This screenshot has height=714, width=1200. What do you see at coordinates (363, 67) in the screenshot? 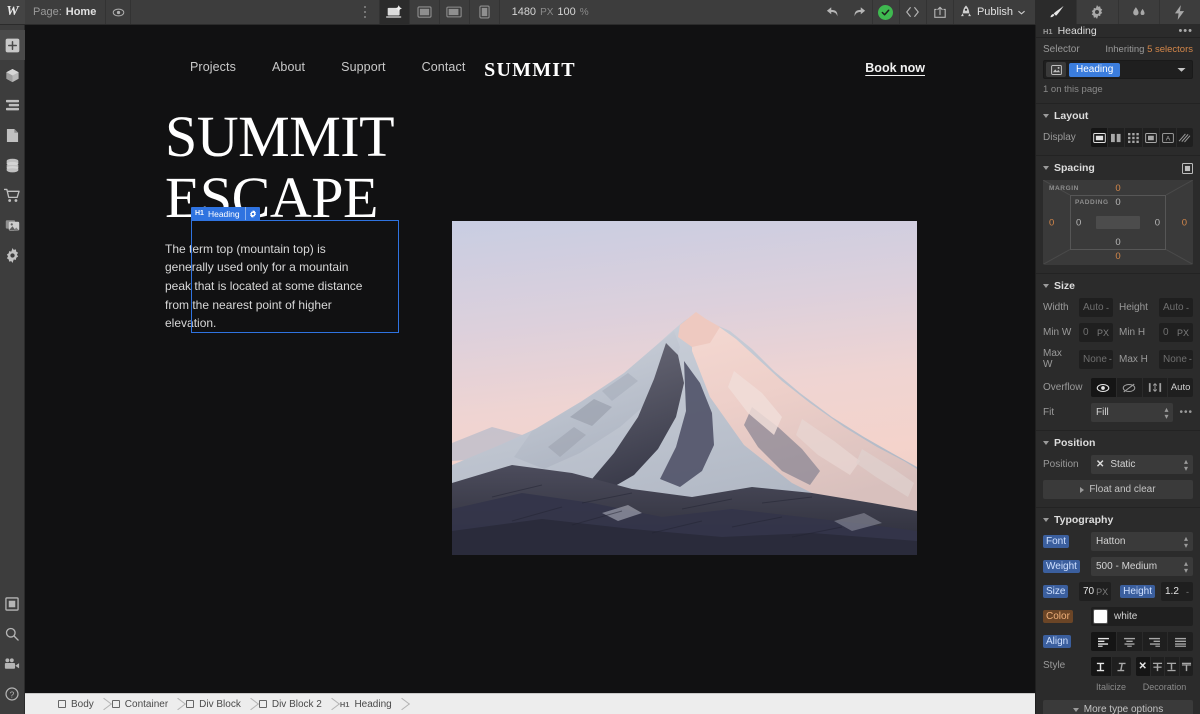
I see `nav-link-support: Support` at bounding box center [363, 67].